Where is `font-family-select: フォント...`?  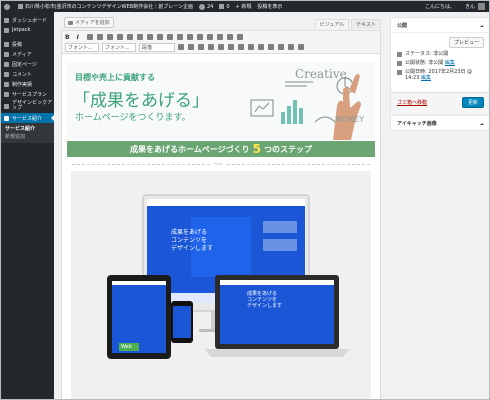 font-family-select: フォント... is located at coordinates (82, 47).